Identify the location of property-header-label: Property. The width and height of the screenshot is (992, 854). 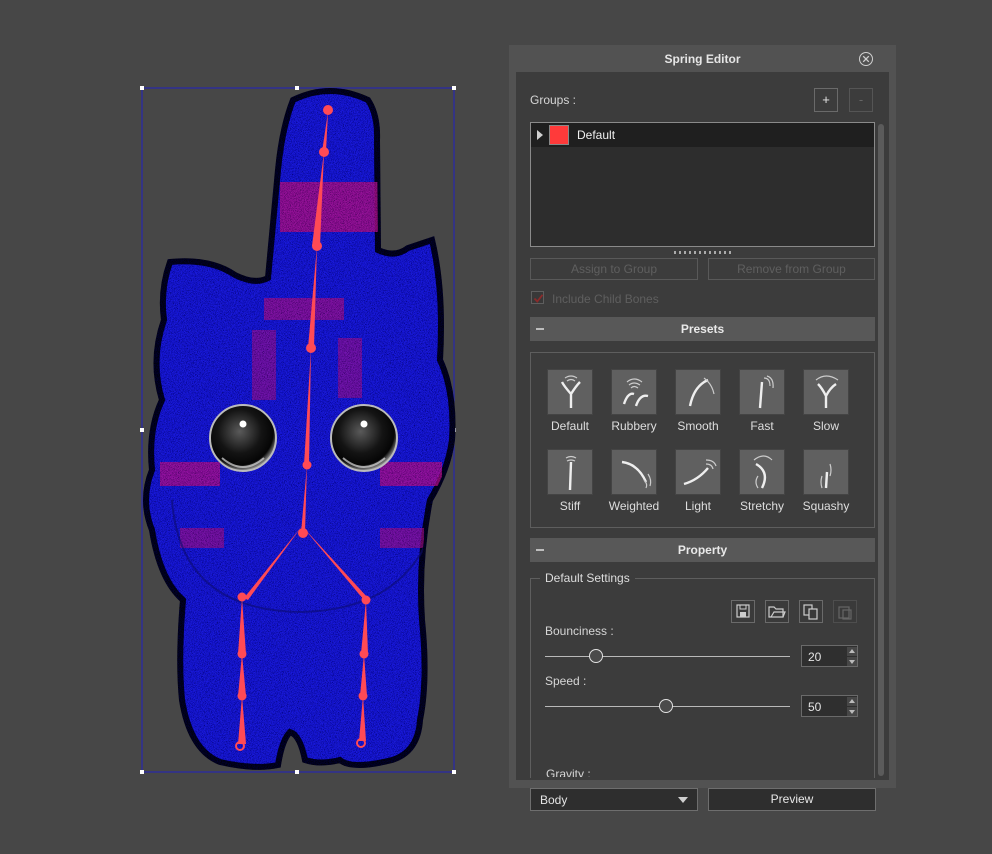
(702, 550).